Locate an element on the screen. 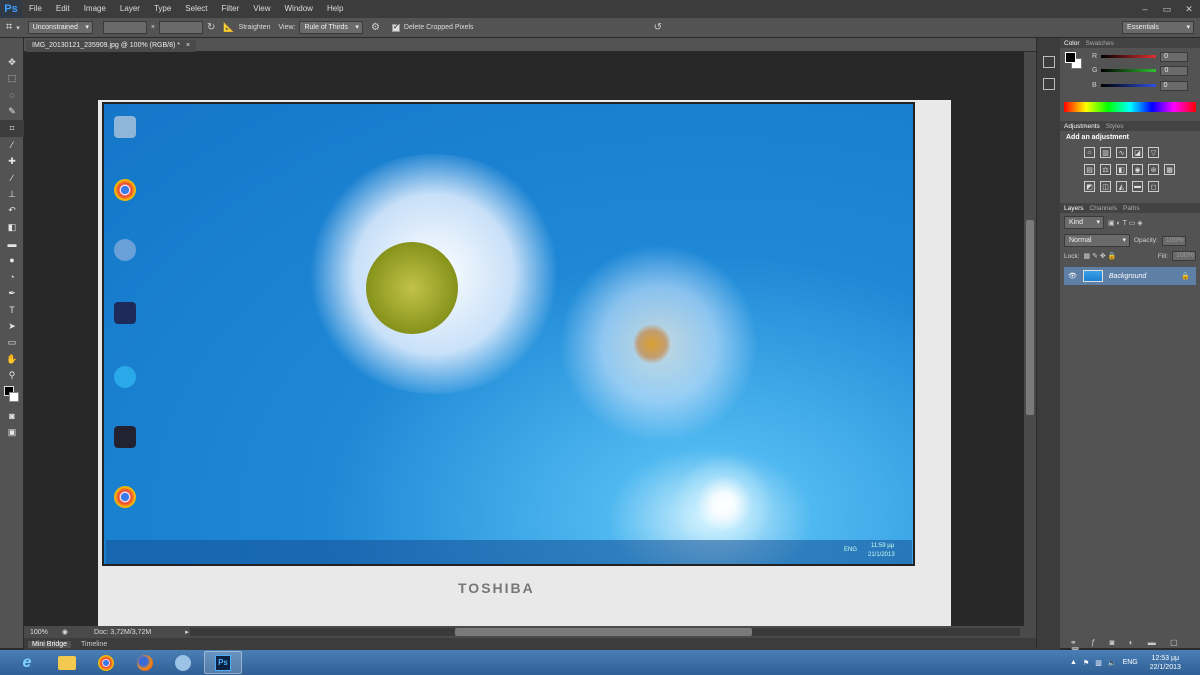  posterize-icon: ◫ is located at coordinates (1105, 186).